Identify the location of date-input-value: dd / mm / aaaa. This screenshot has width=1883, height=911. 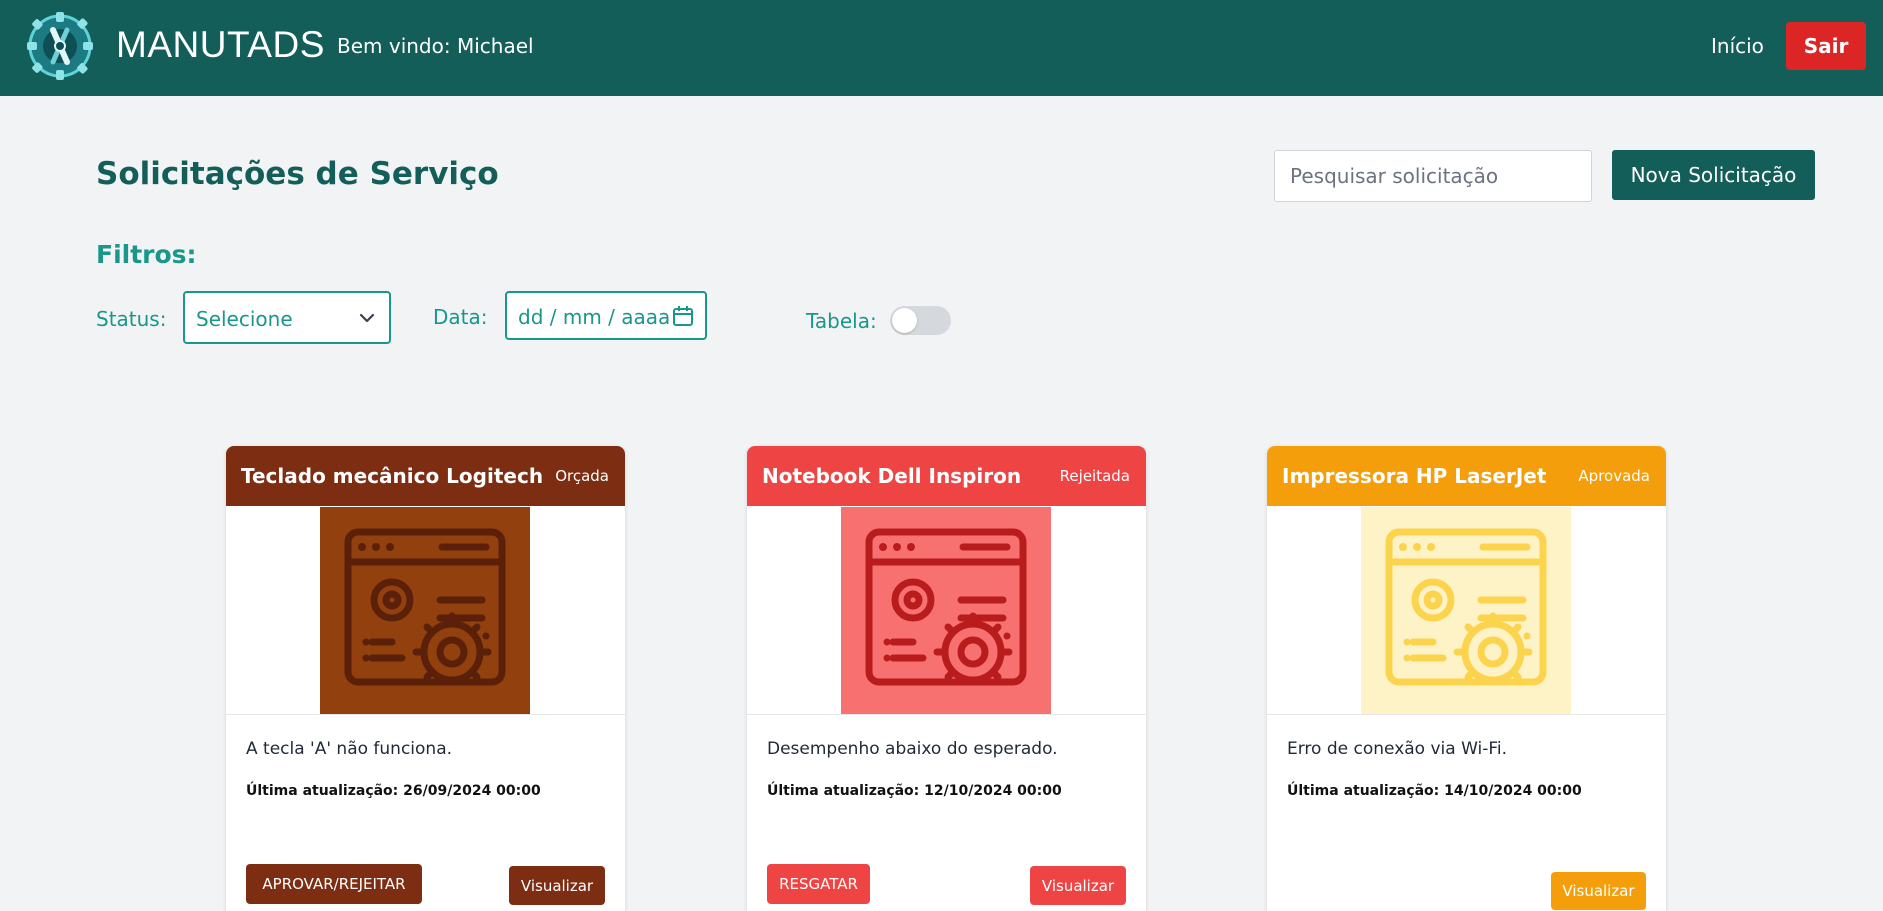
(594, 317).